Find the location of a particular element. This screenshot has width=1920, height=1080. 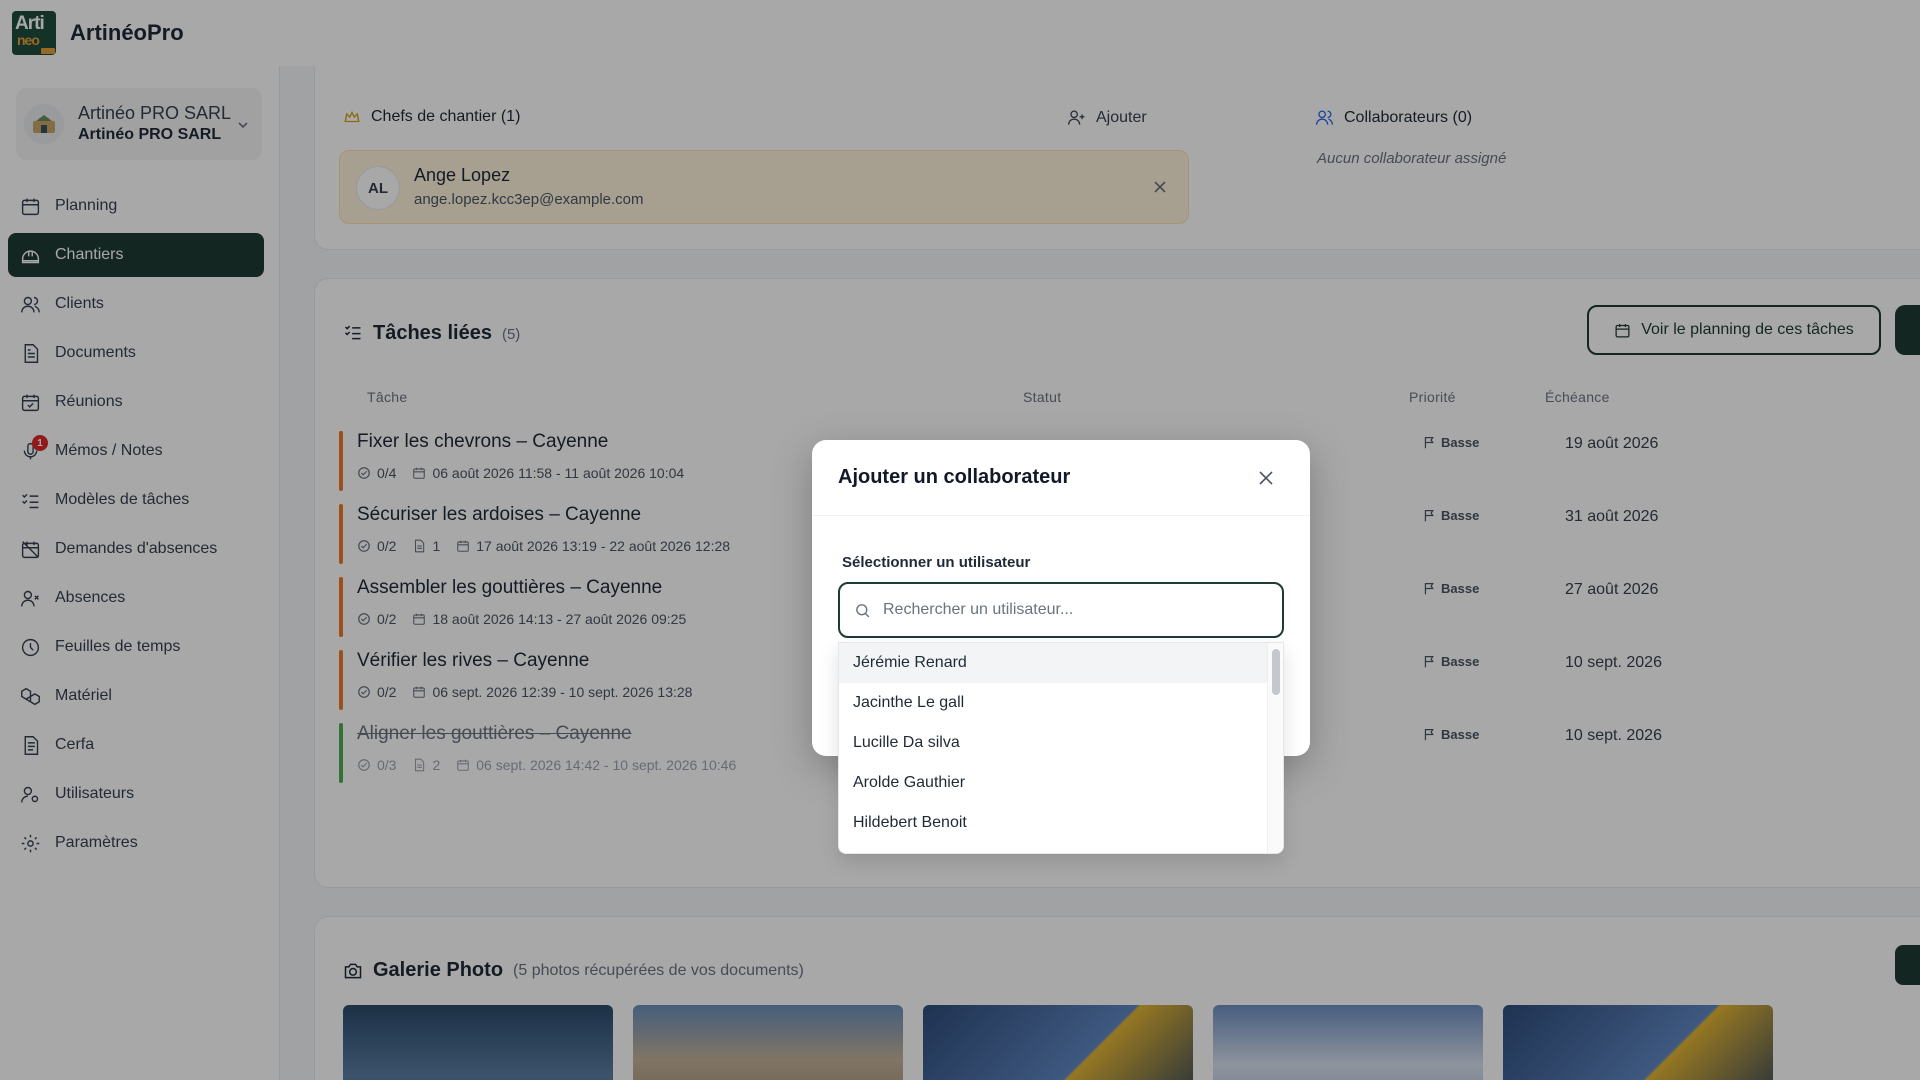

dropdown-scrollbar is located at coordinates (1275, 748).